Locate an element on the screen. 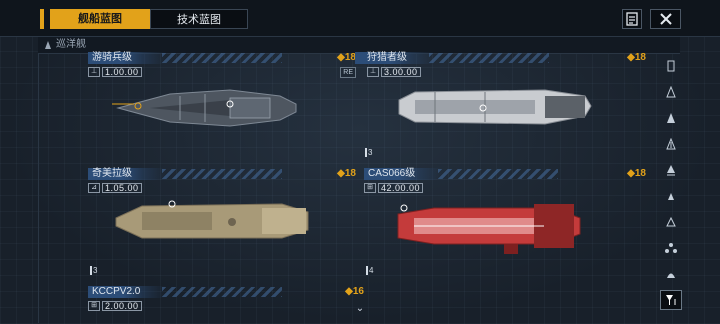 This screenshot has height=324, width=720. battleship-icon is located at coordinates (671, 221).